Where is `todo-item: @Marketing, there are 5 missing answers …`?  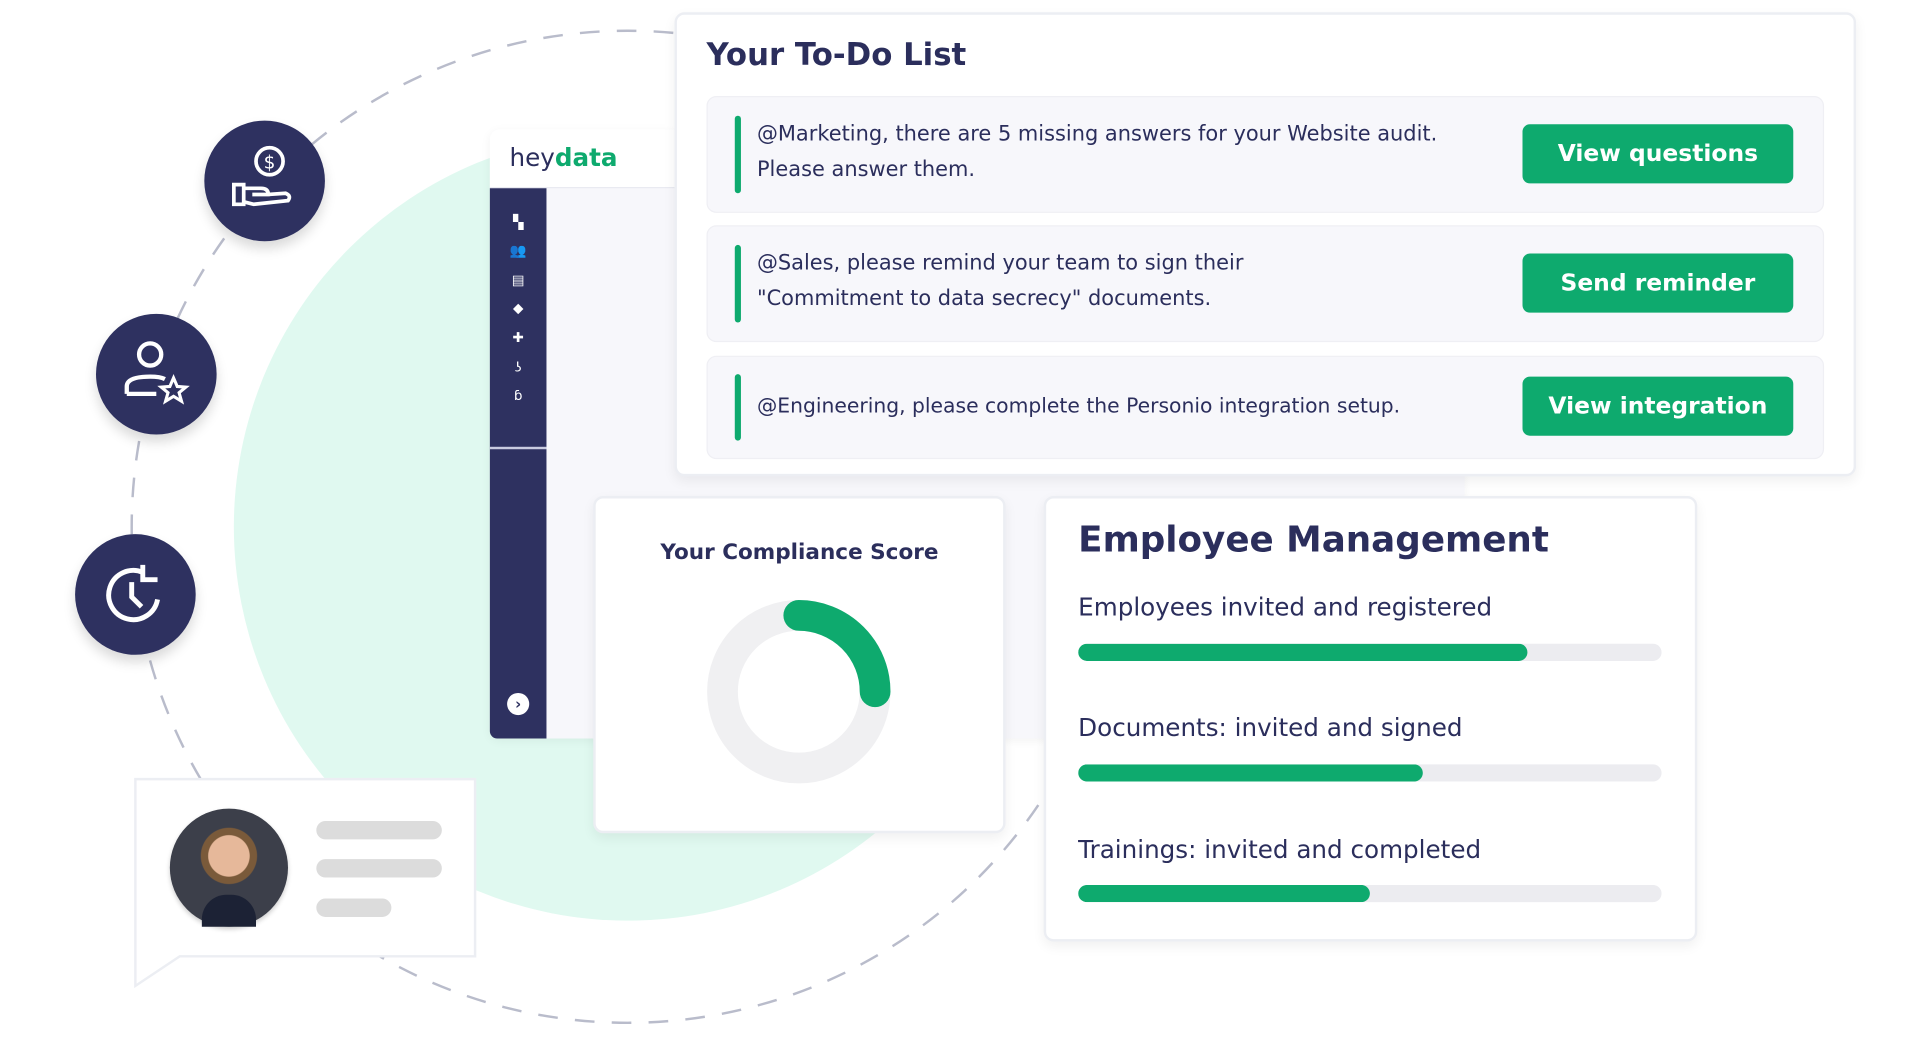
todo-item: @Marketing, there are 5 missing answers … is located at coordinates (1265, 154).